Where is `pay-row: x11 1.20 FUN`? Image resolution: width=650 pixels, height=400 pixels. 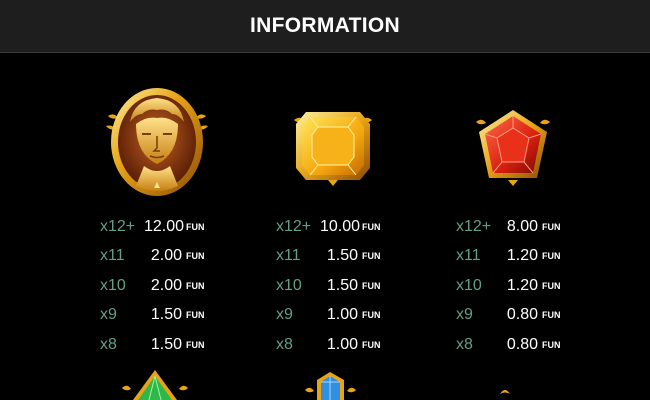
pay-row: x11 1.20 FUN is located at coordinates (516, 257).